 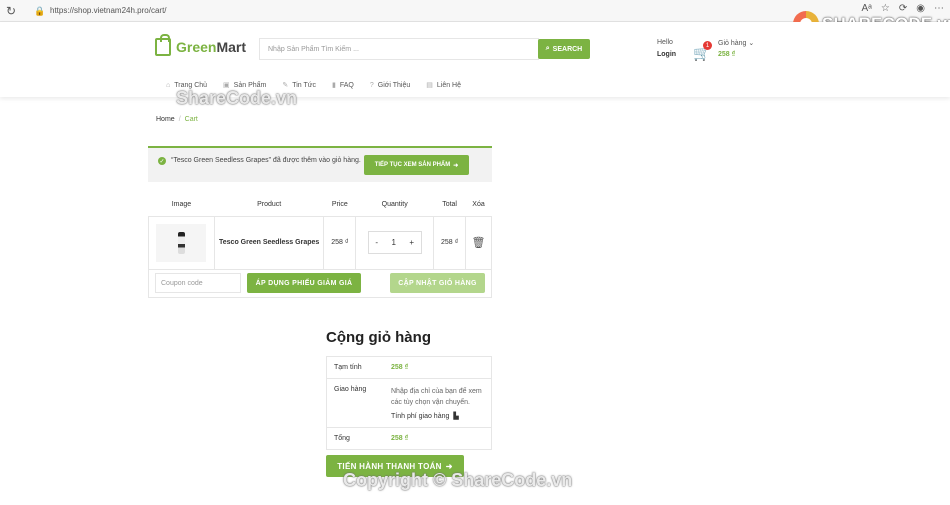 I want to click on breadcrumb-home: Home, so click(x=165, y=119).